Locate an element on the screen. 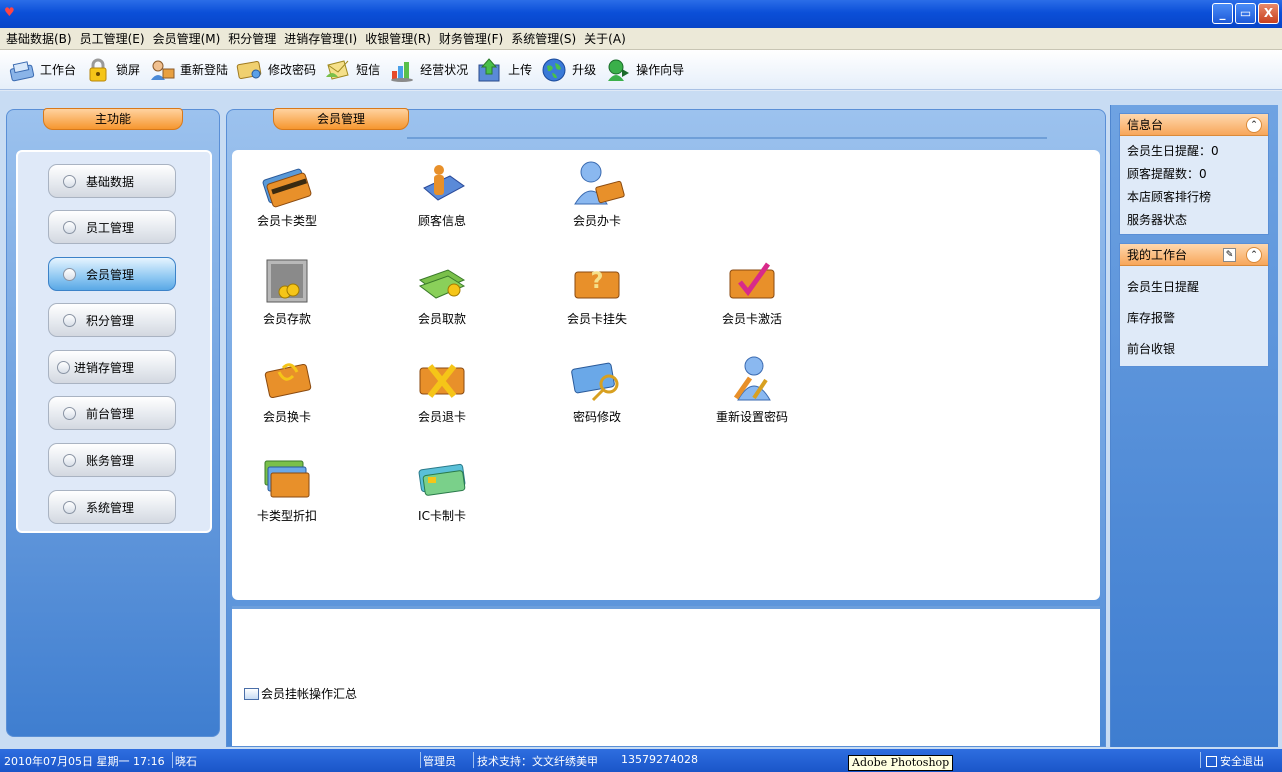 The width and height of the screenshot is (1282, 772). nav-label: 积分管理 is located at coordinates (110, 320).